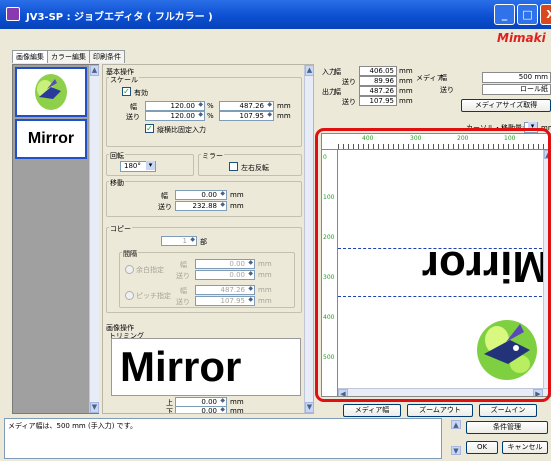  What do you see at coordinates (284, 106) in the screenshot?
I see `scale-width-mm-unit: mm` at bounding box center [284, 106].